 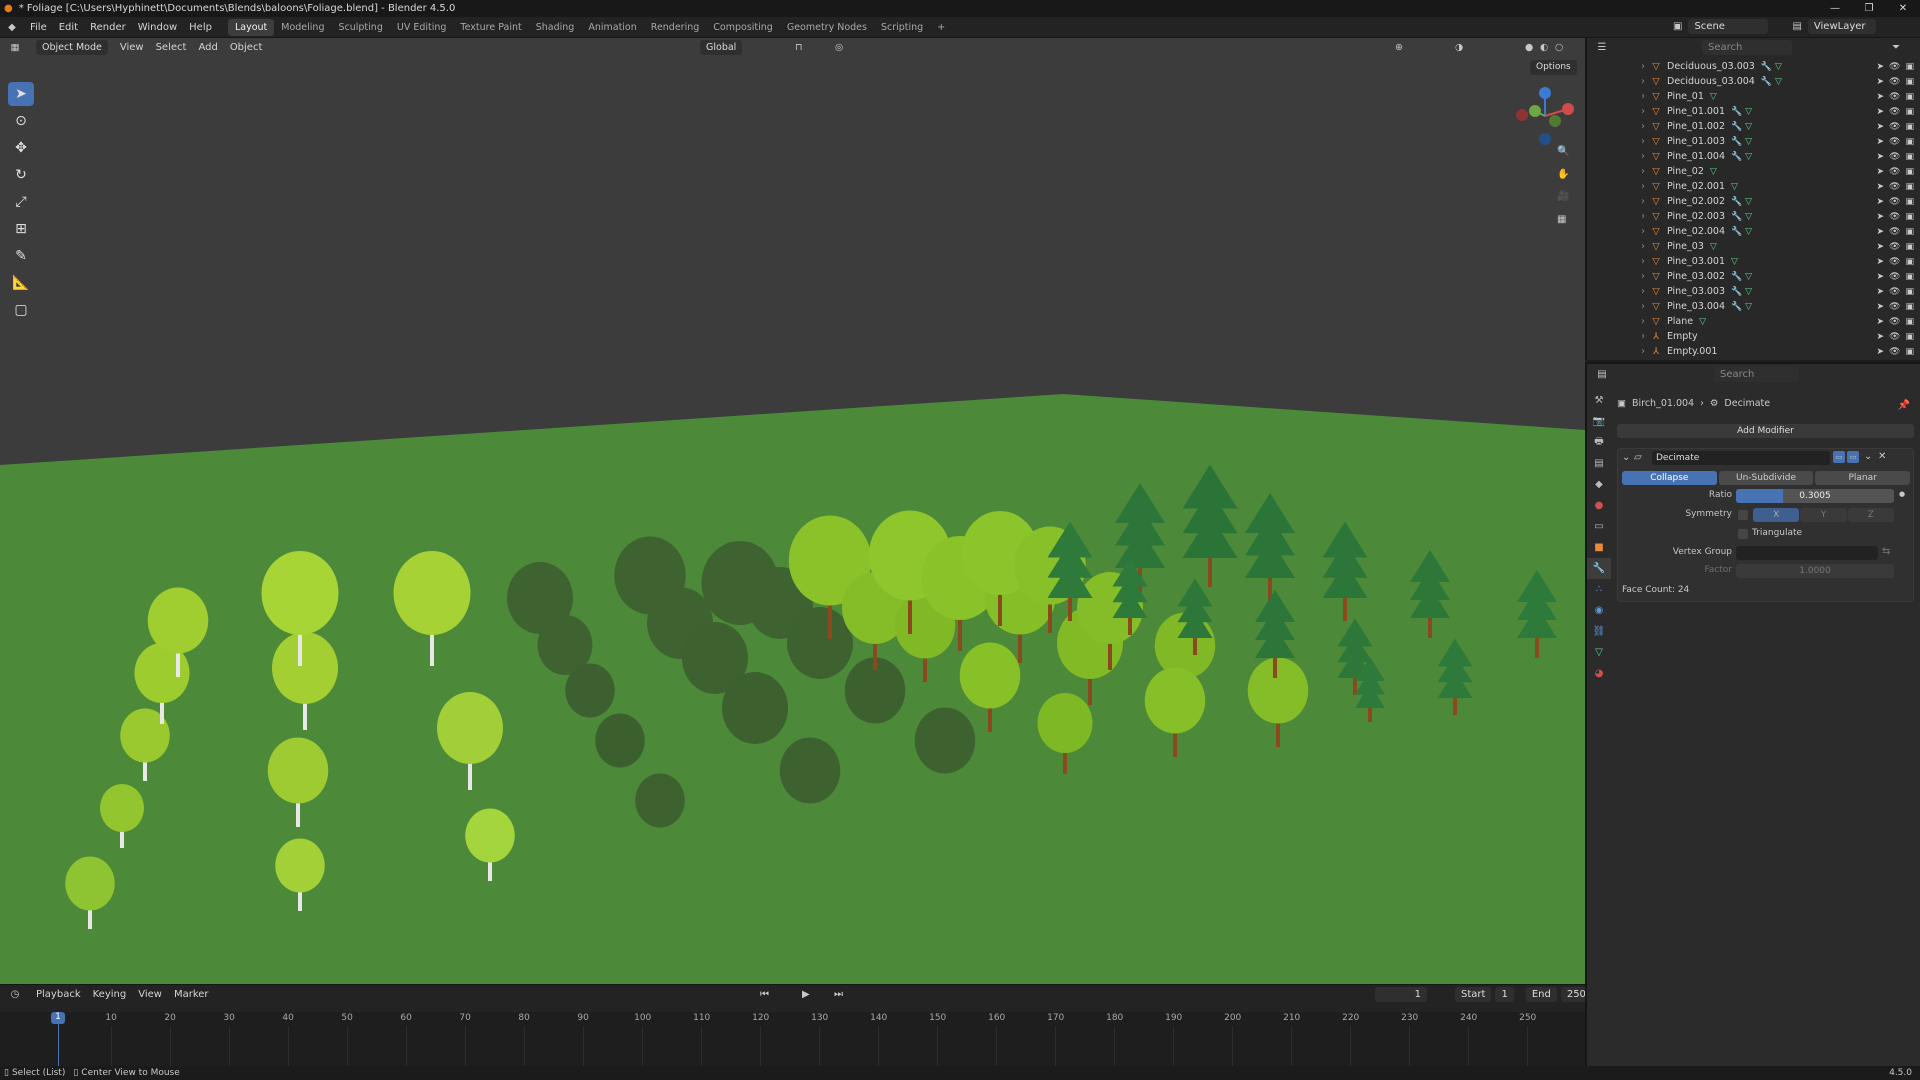 I want to click on constraints-tab: ⛓, so click(x=1599, y=631).